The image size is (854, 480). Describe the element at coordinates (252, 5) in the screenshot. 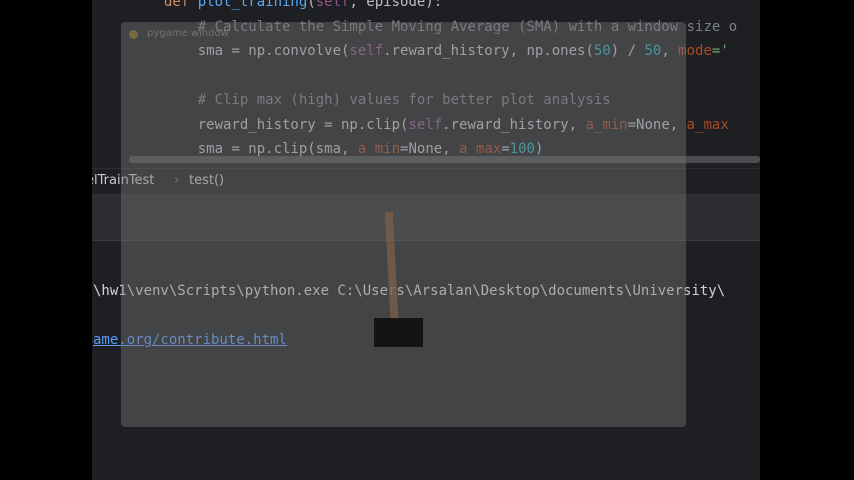

I see `code-token: plot_training` at that location.